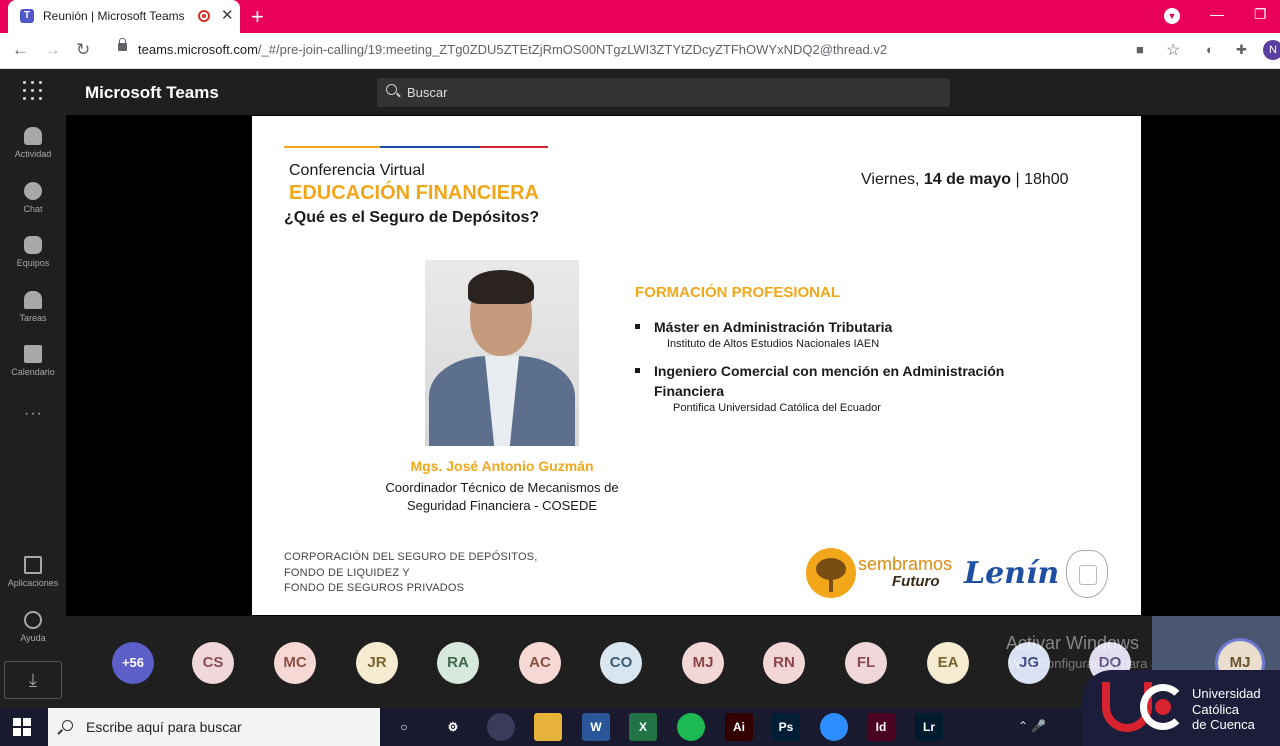 This screenshot has height=746, width=1280. I want to click on participant-avatar: MJ, so click(703, 663).